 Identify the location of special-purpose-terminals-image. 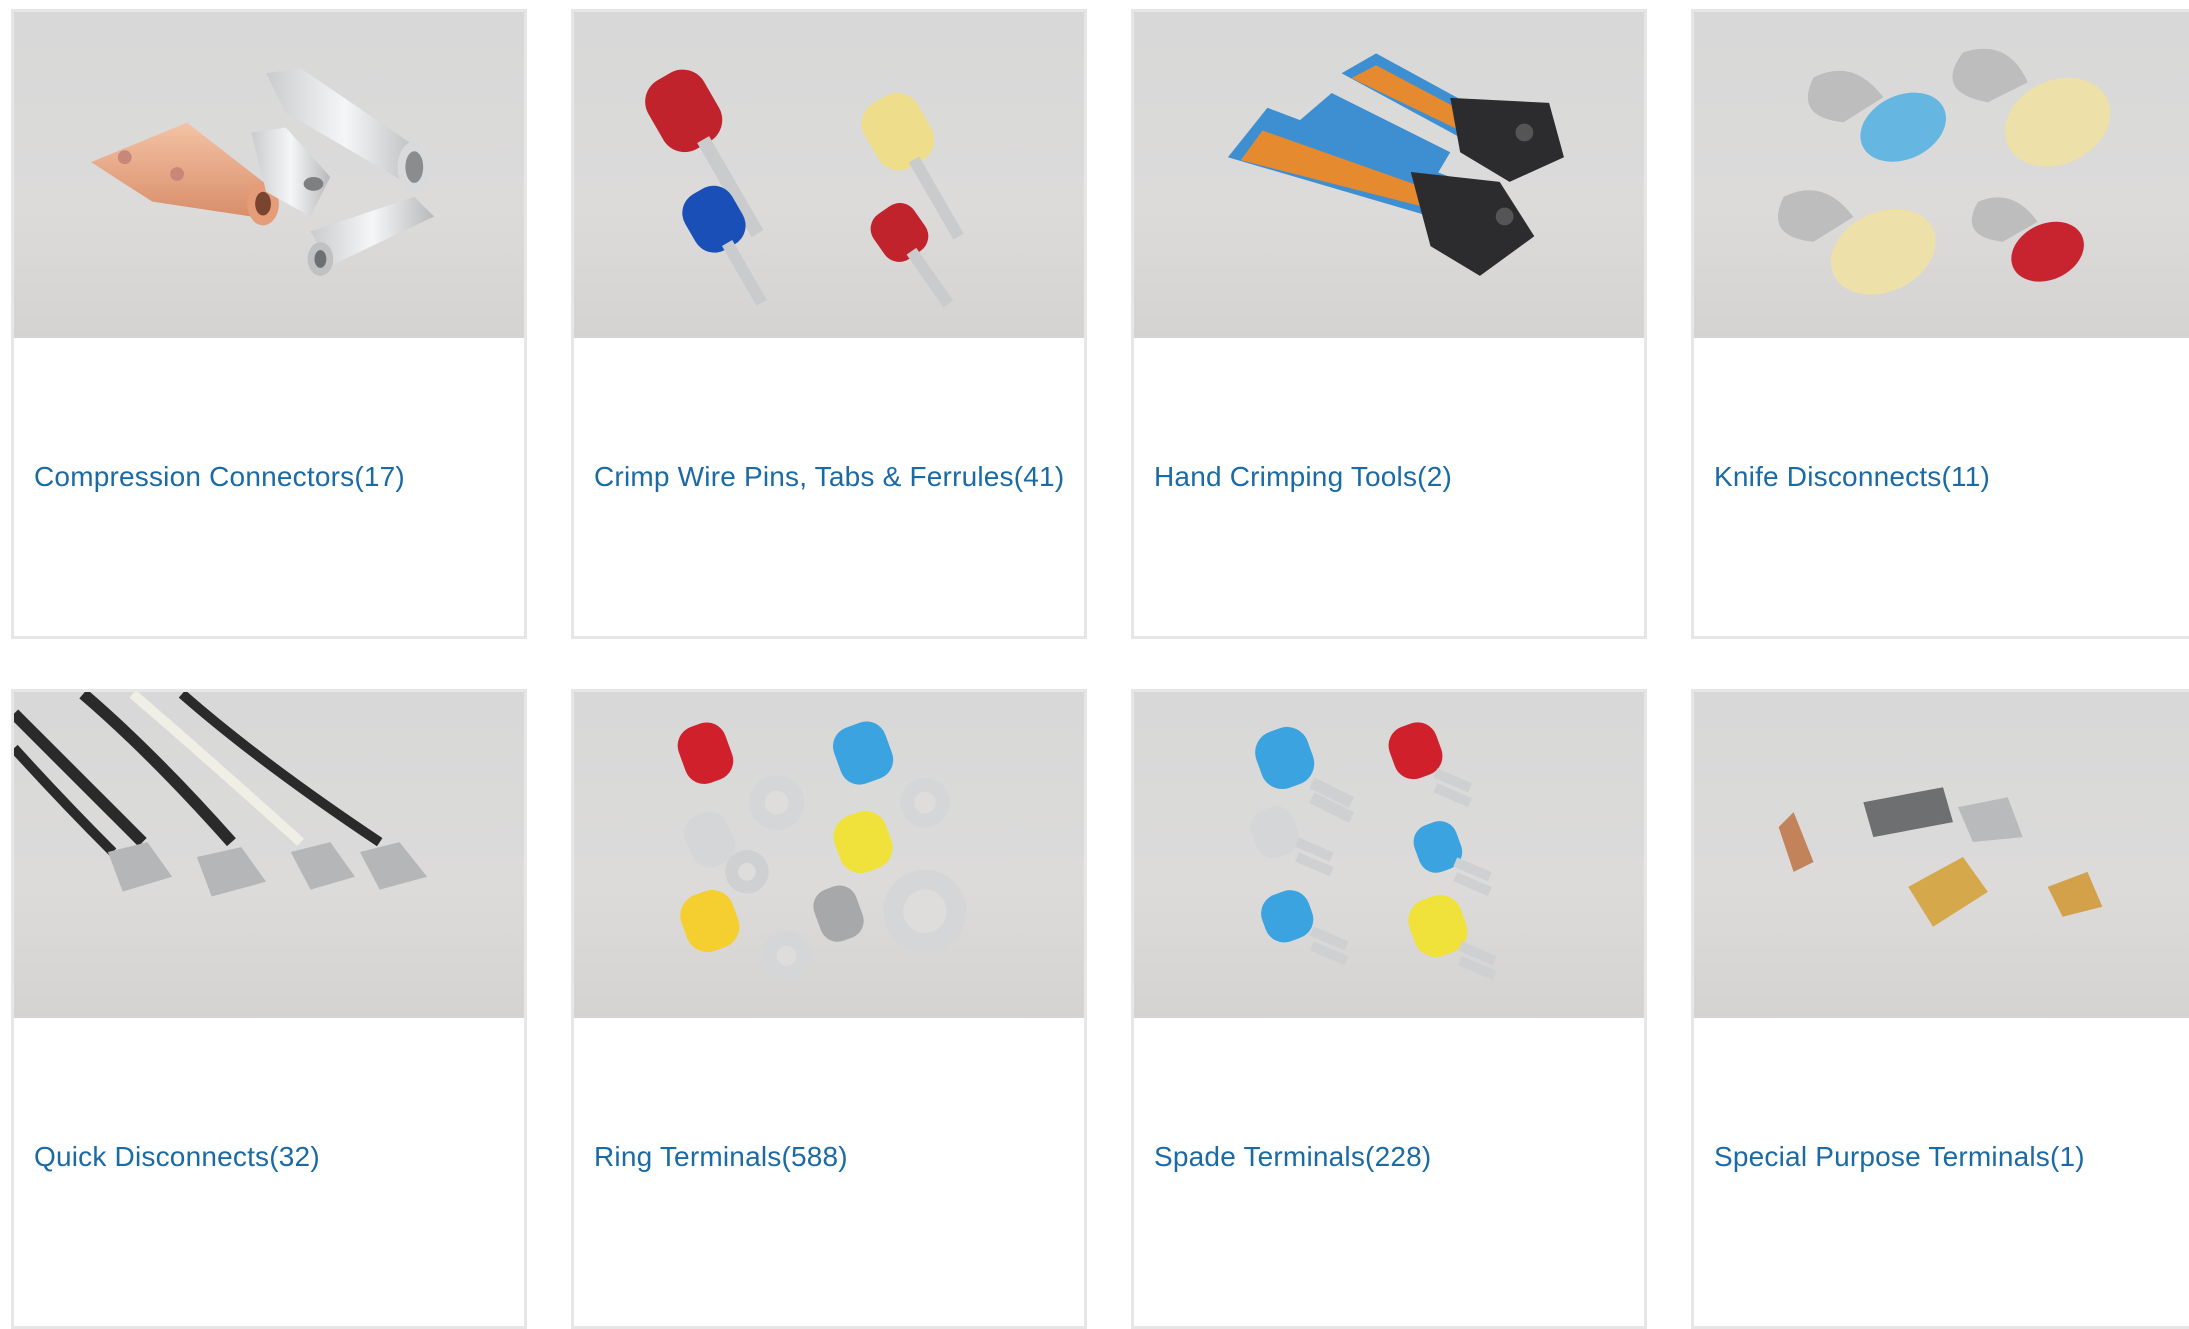
(1941, 855).